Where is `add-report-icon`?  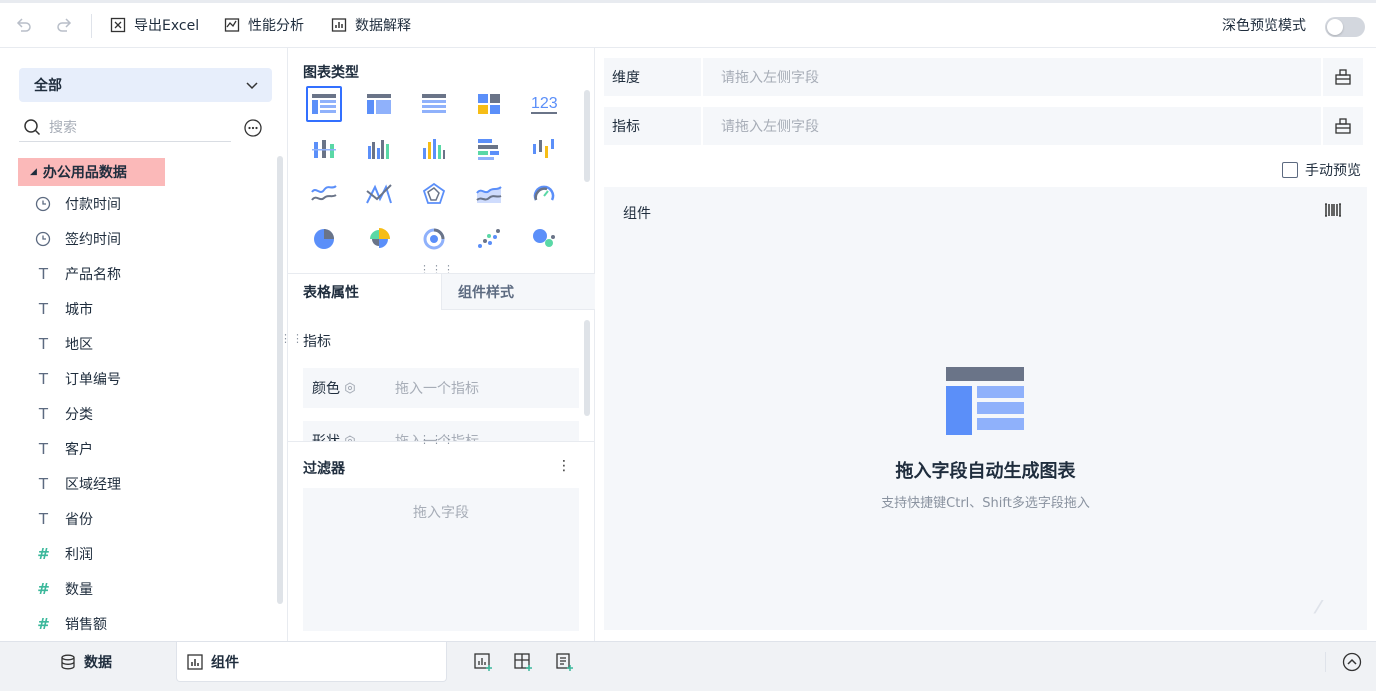
add-report-icon is located at coordinates (564, 662).